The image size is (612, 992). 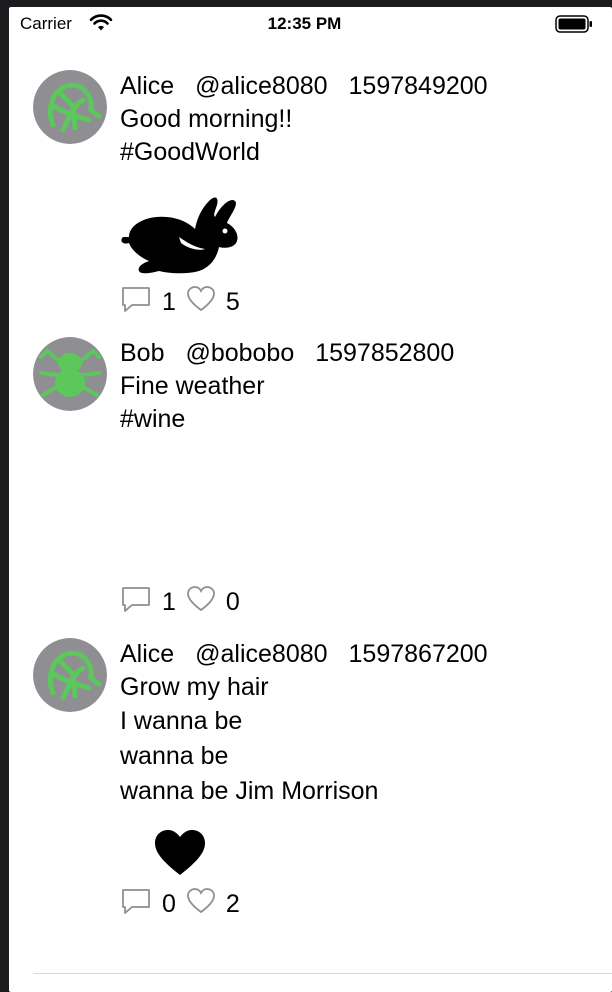 What do you see at coordinates (239, 353) in the screenshot?
I see `author-handle: @bobobo` at bounding box center [239, 353].